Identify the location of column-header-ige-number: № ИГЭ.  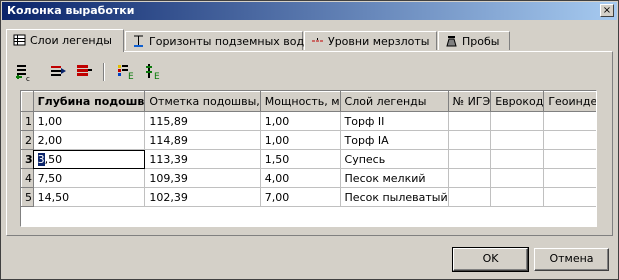
(469, 101).